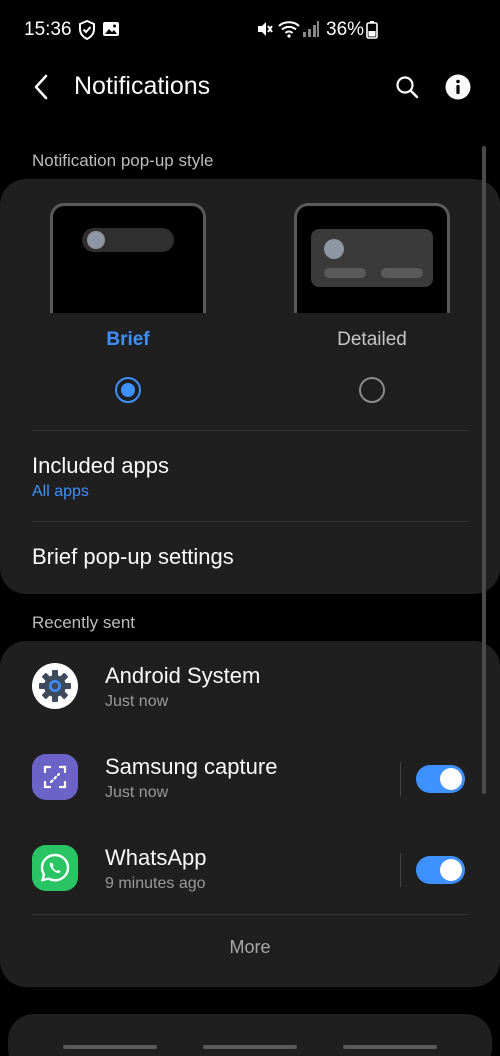 Image resolution: width=500 pixels, height=1056 pixels. I want to click on samsung-capture-toggle, so click(440, 779).